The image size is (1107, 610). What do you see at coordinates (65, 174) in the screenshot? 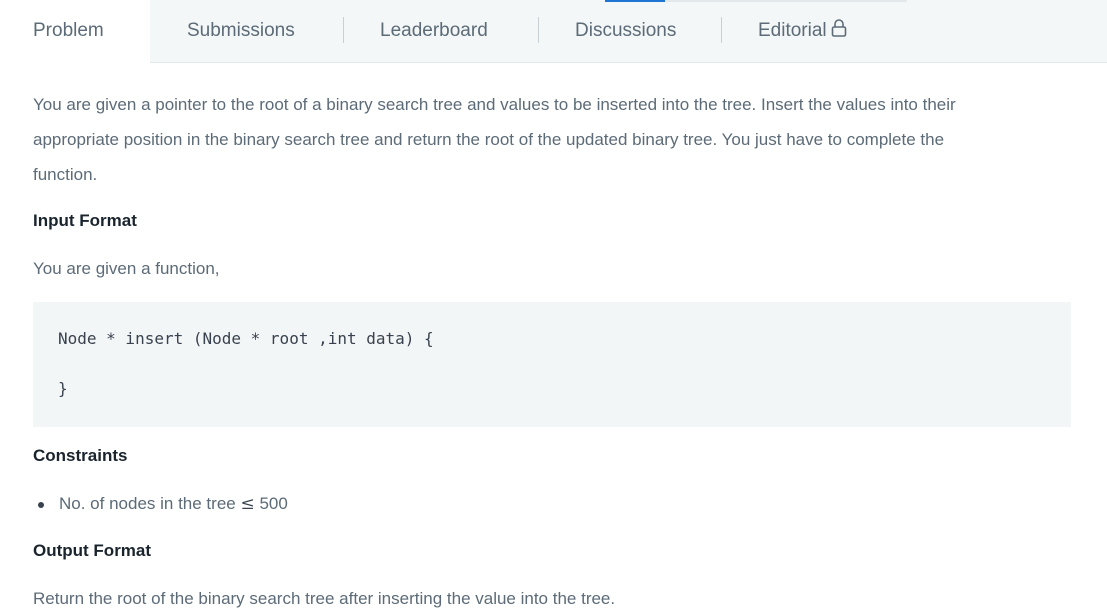
I see `statement-line: function.` at bounding box center [65, 174].